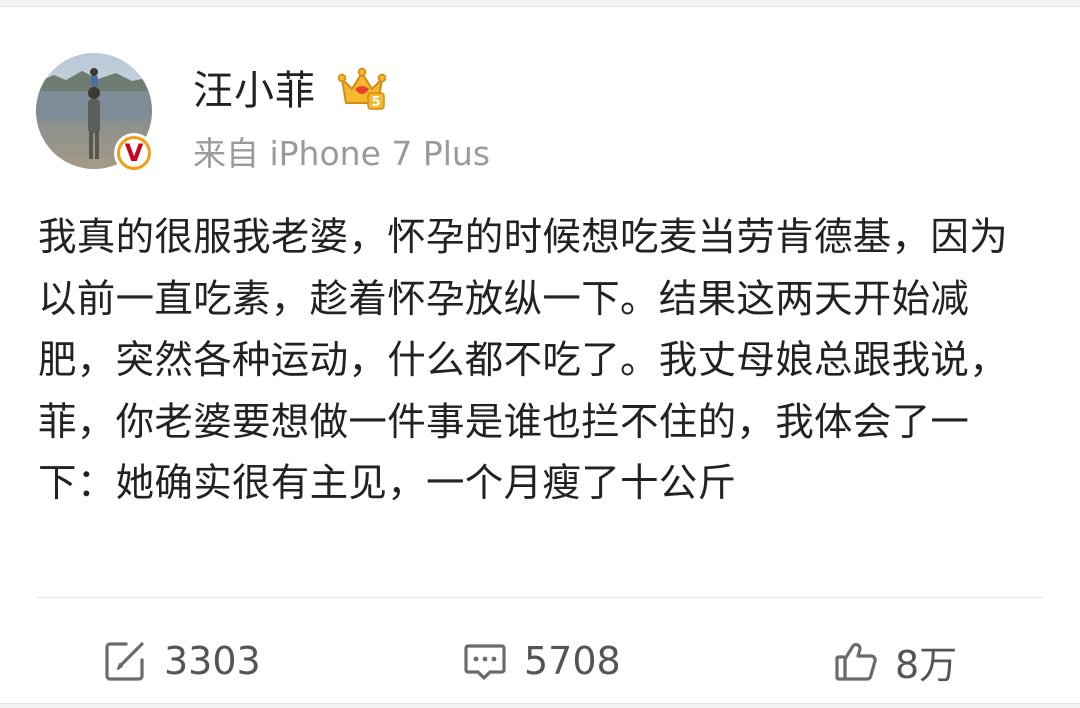 The height and width of the screenshot is (708, 1080). I want to click on footer-divider, so click(540, 597).